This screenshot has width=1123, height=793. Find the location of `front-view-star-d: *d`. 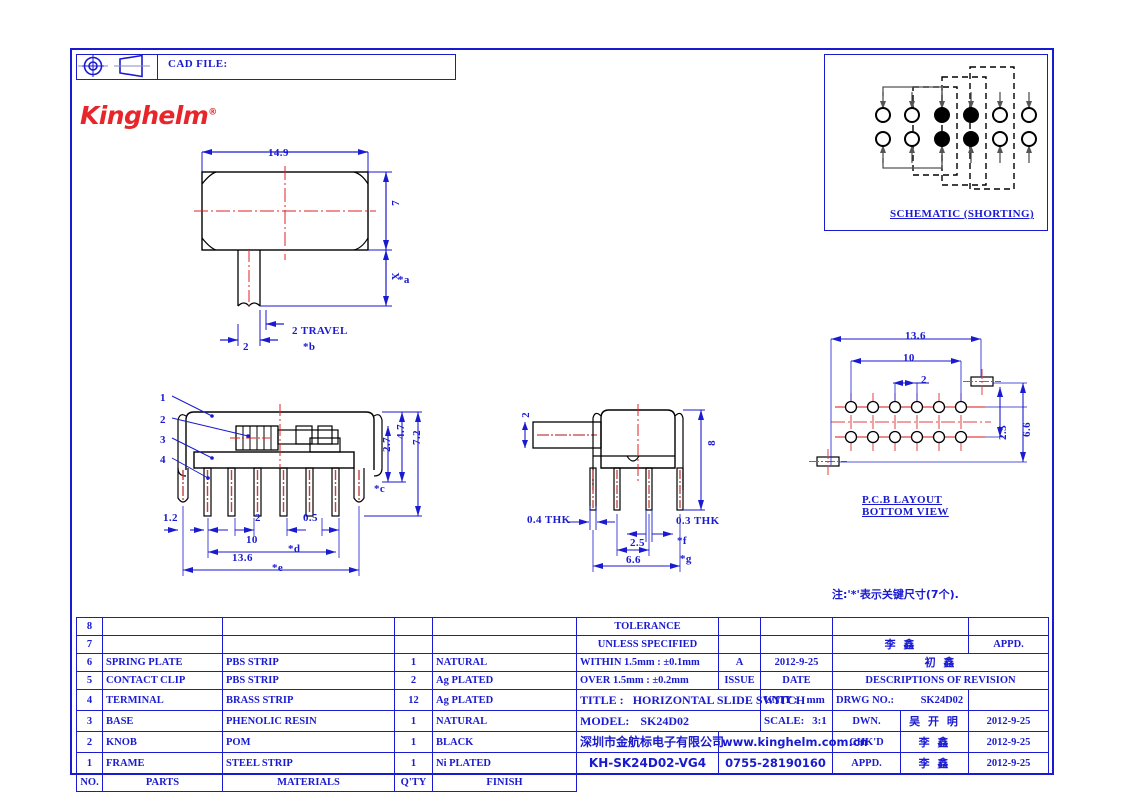

front-view-star-d: *d is located at coordinates (294, 549).